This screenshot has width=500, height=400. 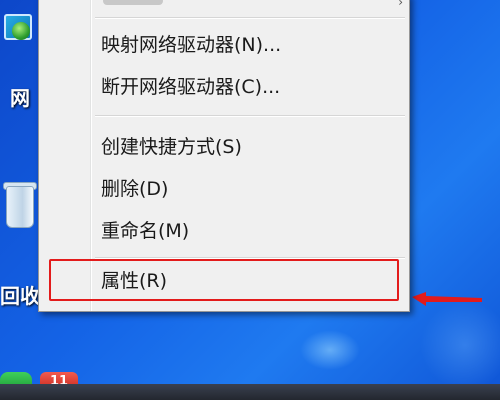 I want to click on partial-label, so click(x=133, y=2).